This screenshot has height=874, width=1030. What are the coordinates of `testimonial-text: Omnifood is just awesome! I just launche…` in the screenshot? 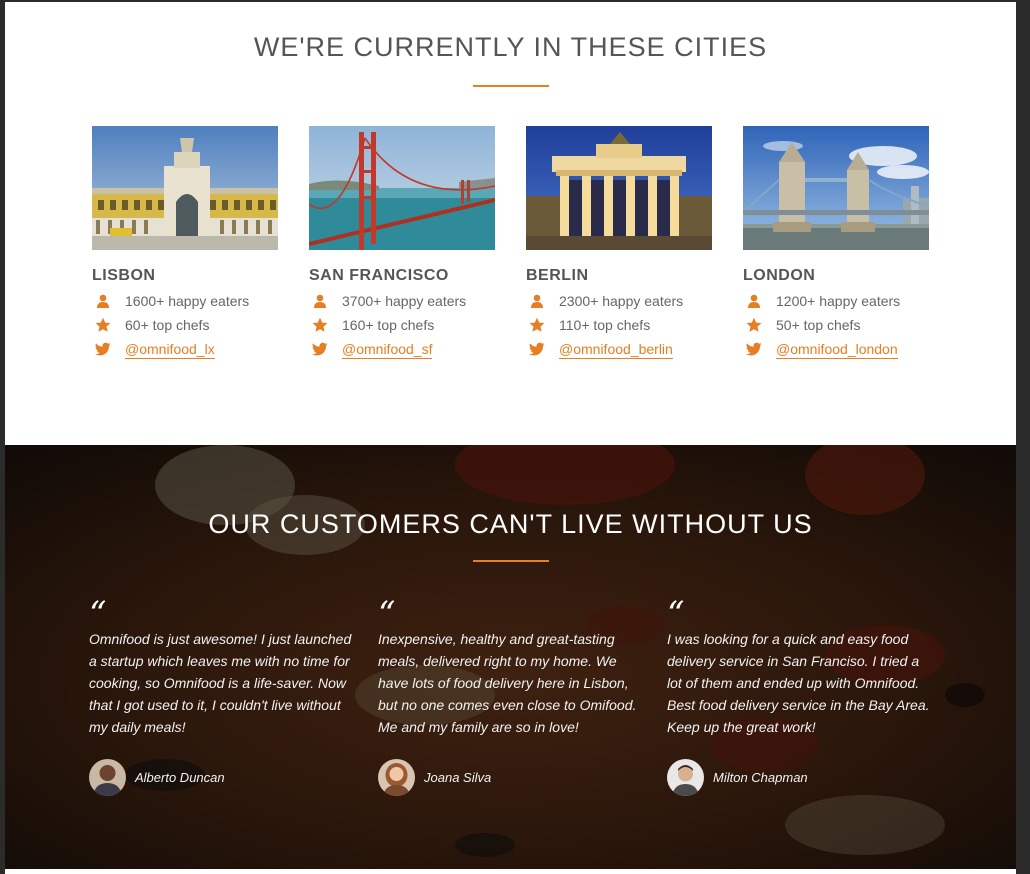 It's located at (220, 683).